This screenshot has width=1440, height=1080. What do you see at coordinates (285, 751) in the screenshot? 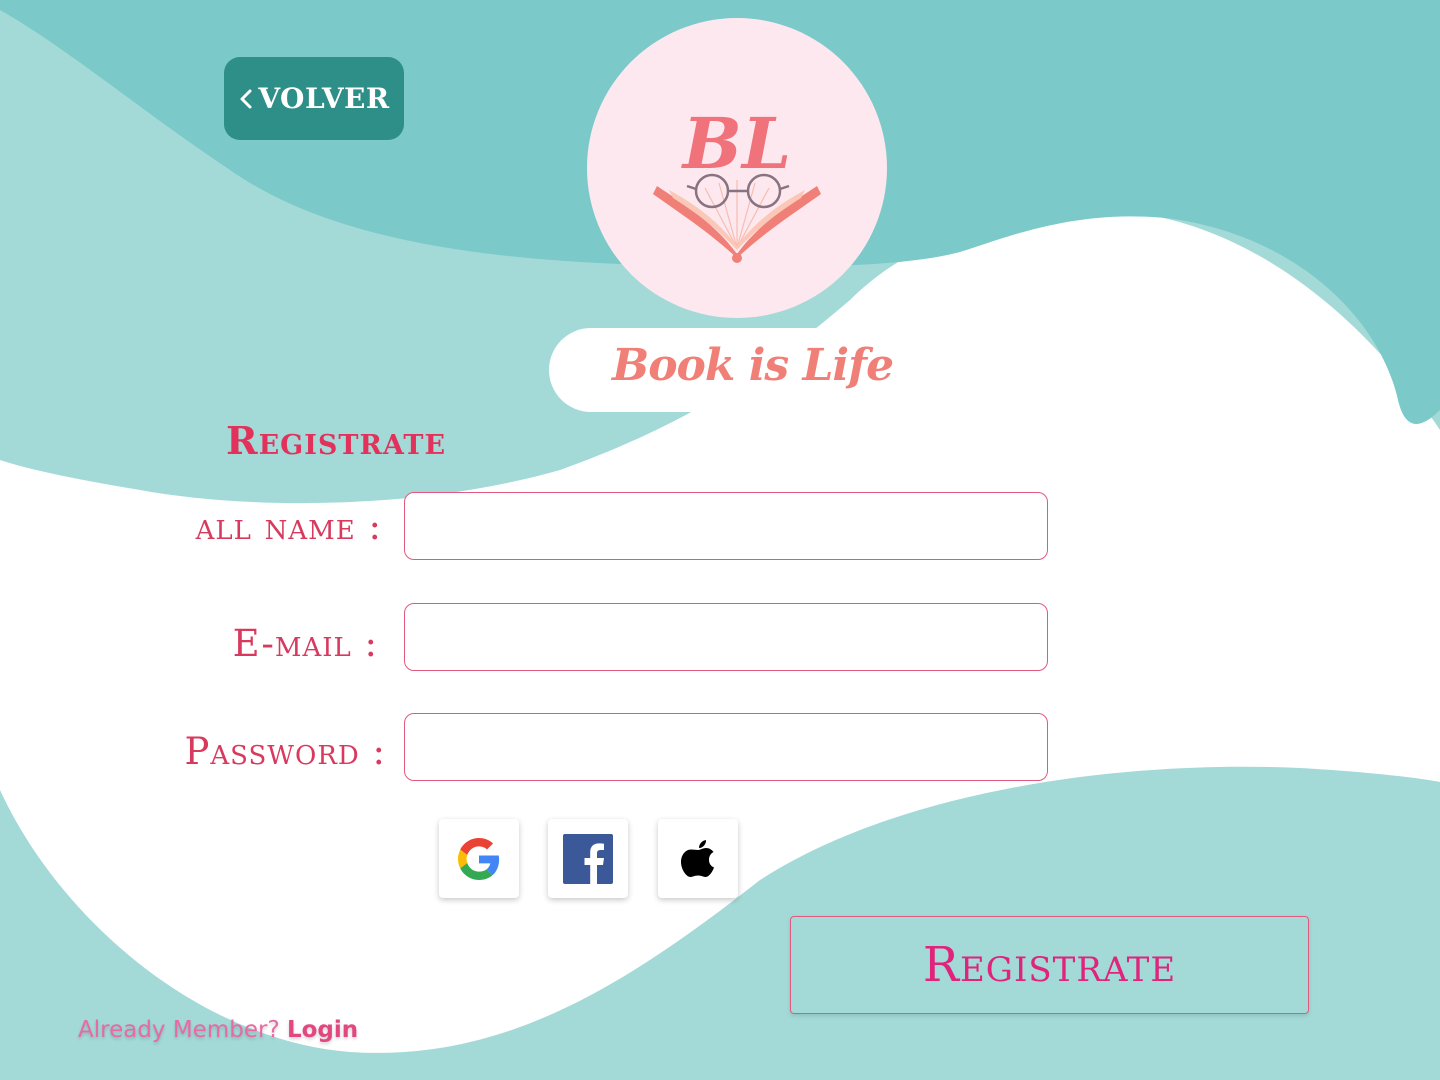
I see `password-label: Password :` at bounding box center [285, 751].